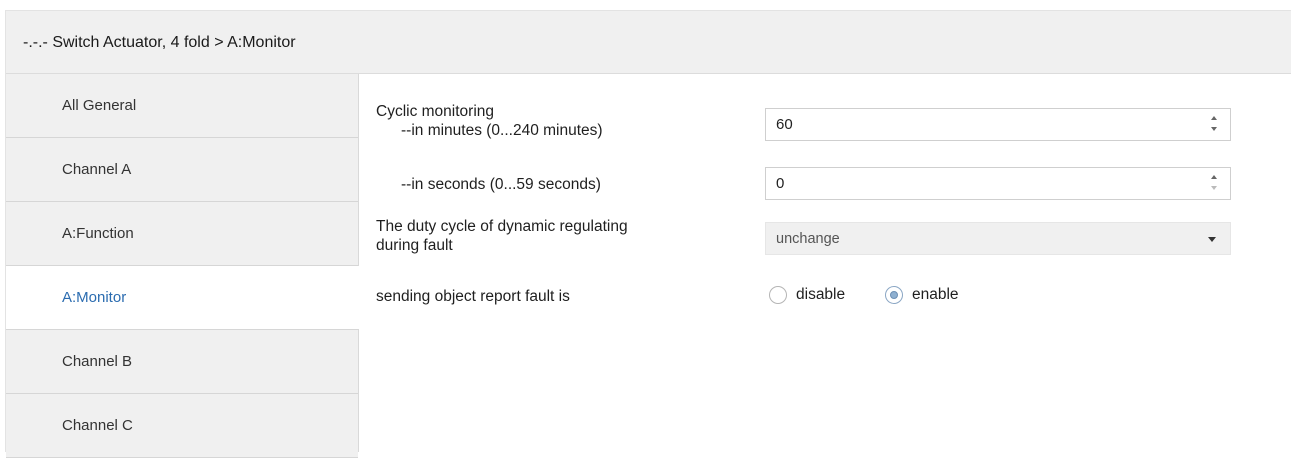  Describe the element at coordinates (784, 124) in the screenshot. I see `minutes-value: 60` at that location.